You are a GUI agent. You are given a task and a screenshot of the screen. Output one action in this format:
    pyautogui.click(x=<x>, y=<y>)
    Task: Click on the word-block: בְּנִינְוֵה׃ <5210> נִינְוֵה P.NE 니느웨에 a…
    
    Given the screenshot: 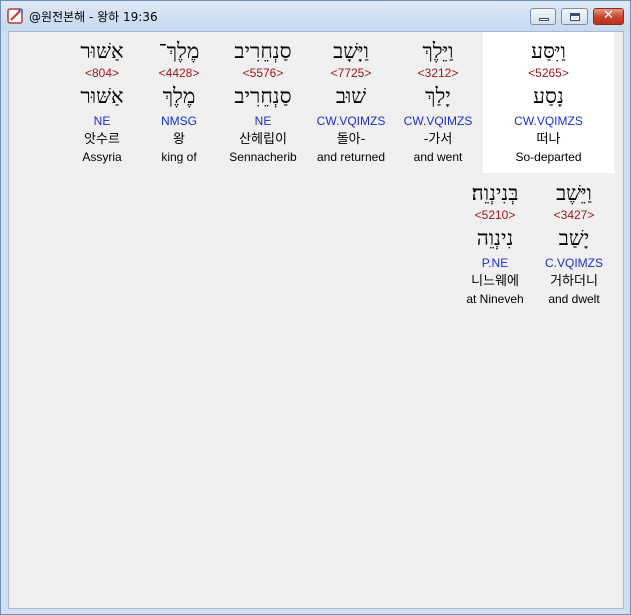 What is the action you would take?
    pyautogui.click(x=495, y=245)
    